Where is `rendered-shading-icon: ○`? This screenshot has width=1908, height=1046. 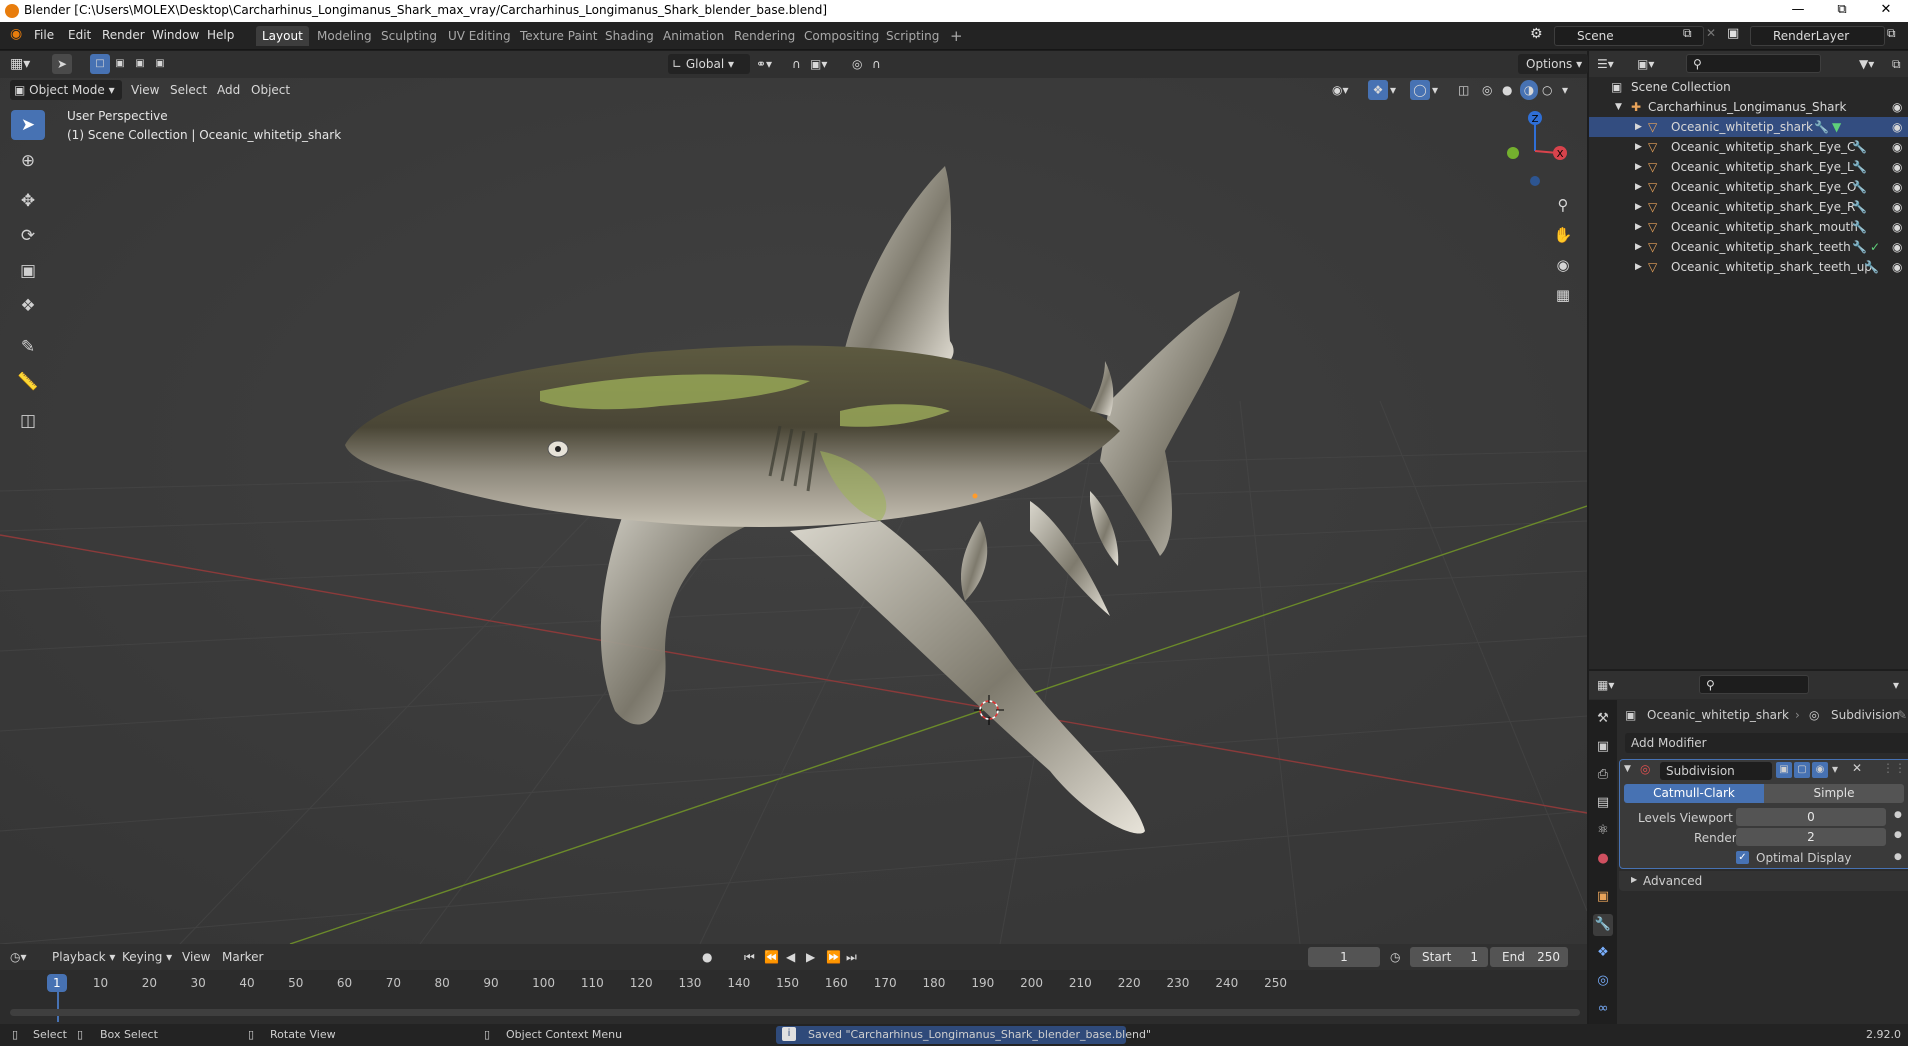 rendered-shading-icon: ○ is located at coordinates (1547, 90).